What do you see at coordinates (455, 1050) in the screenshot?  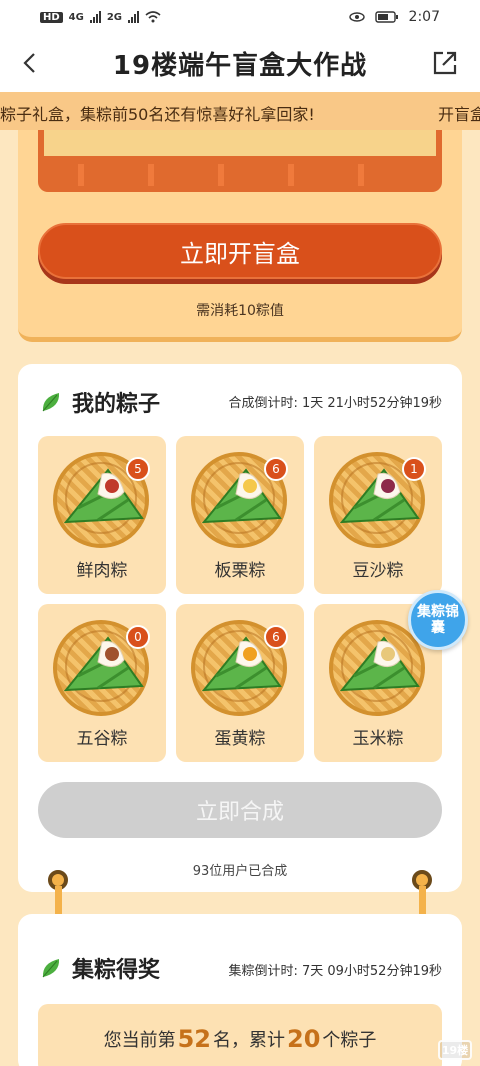 I see `site-logo: 19楼` at bounding box center [455, 1050].